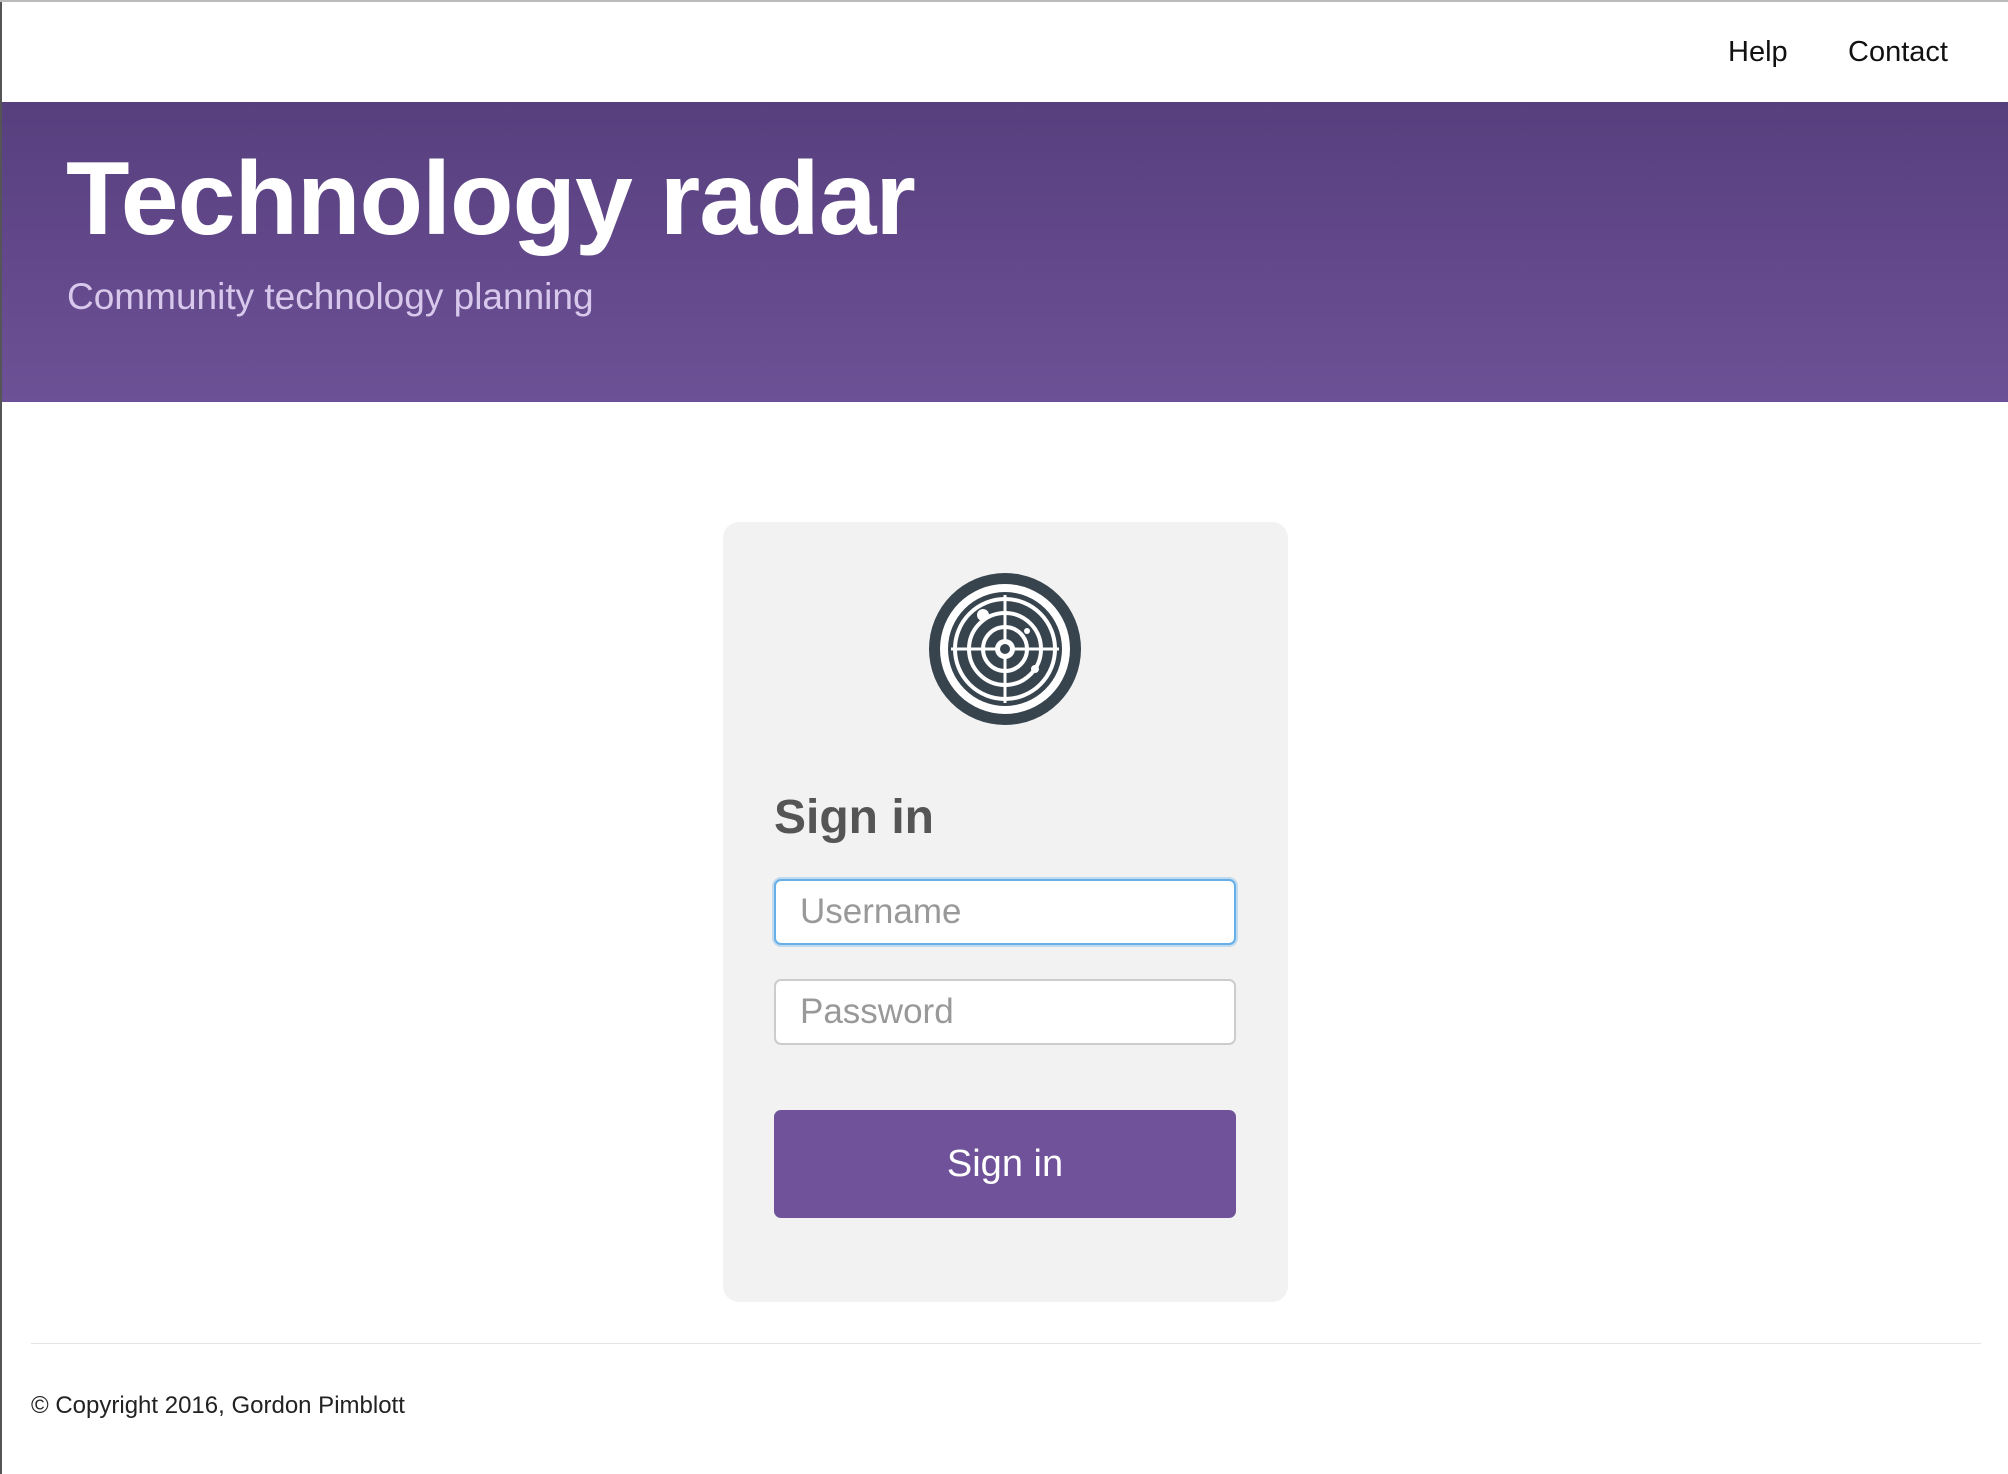  I want to click on footer-divider, so click(1006, 1343).